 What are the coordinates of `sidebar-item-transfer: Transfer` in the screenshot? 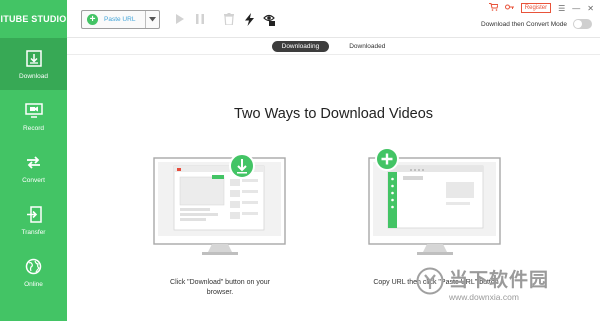 It's located at (33, 220).